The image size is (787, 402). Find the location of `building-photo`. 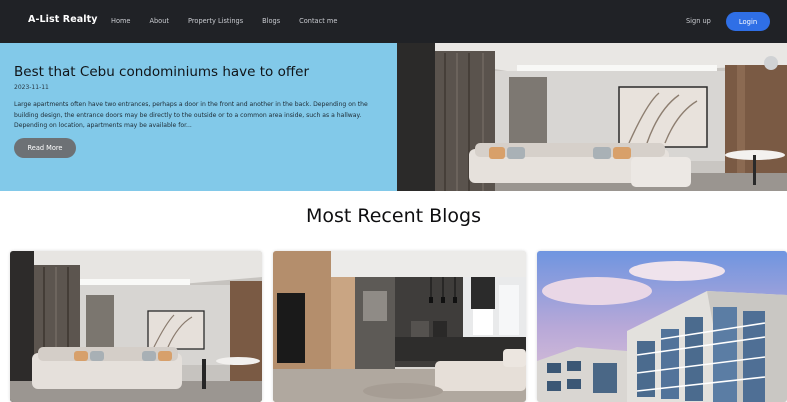

building-photo is located at coordinates (662, 326).